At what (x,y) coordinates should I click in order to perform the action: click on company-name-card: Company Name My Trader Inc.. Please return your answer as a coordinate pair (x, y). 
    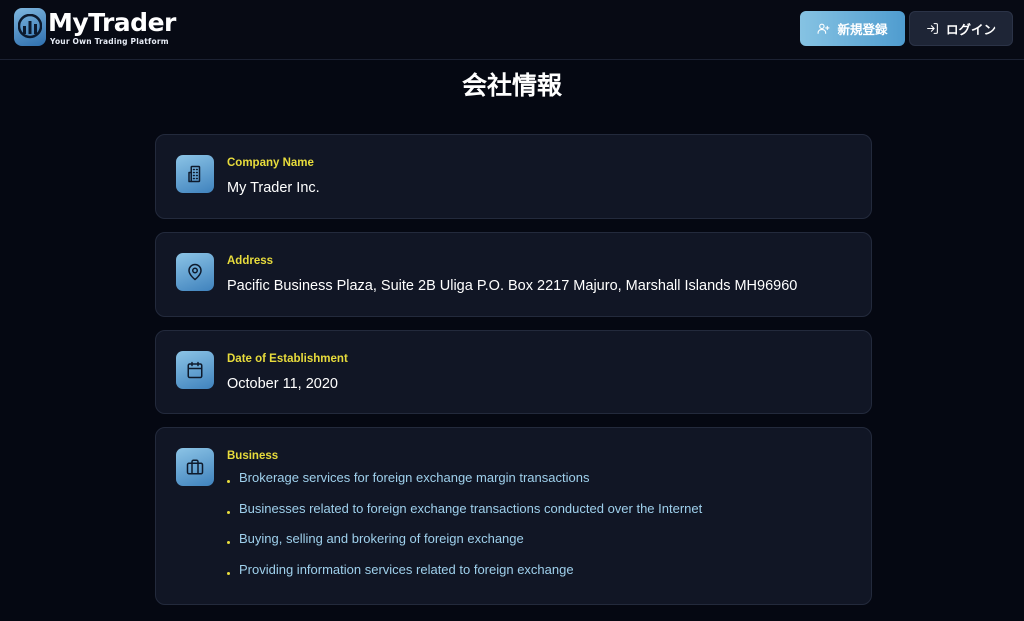
    Looking at the image, I should click on (513, 176).